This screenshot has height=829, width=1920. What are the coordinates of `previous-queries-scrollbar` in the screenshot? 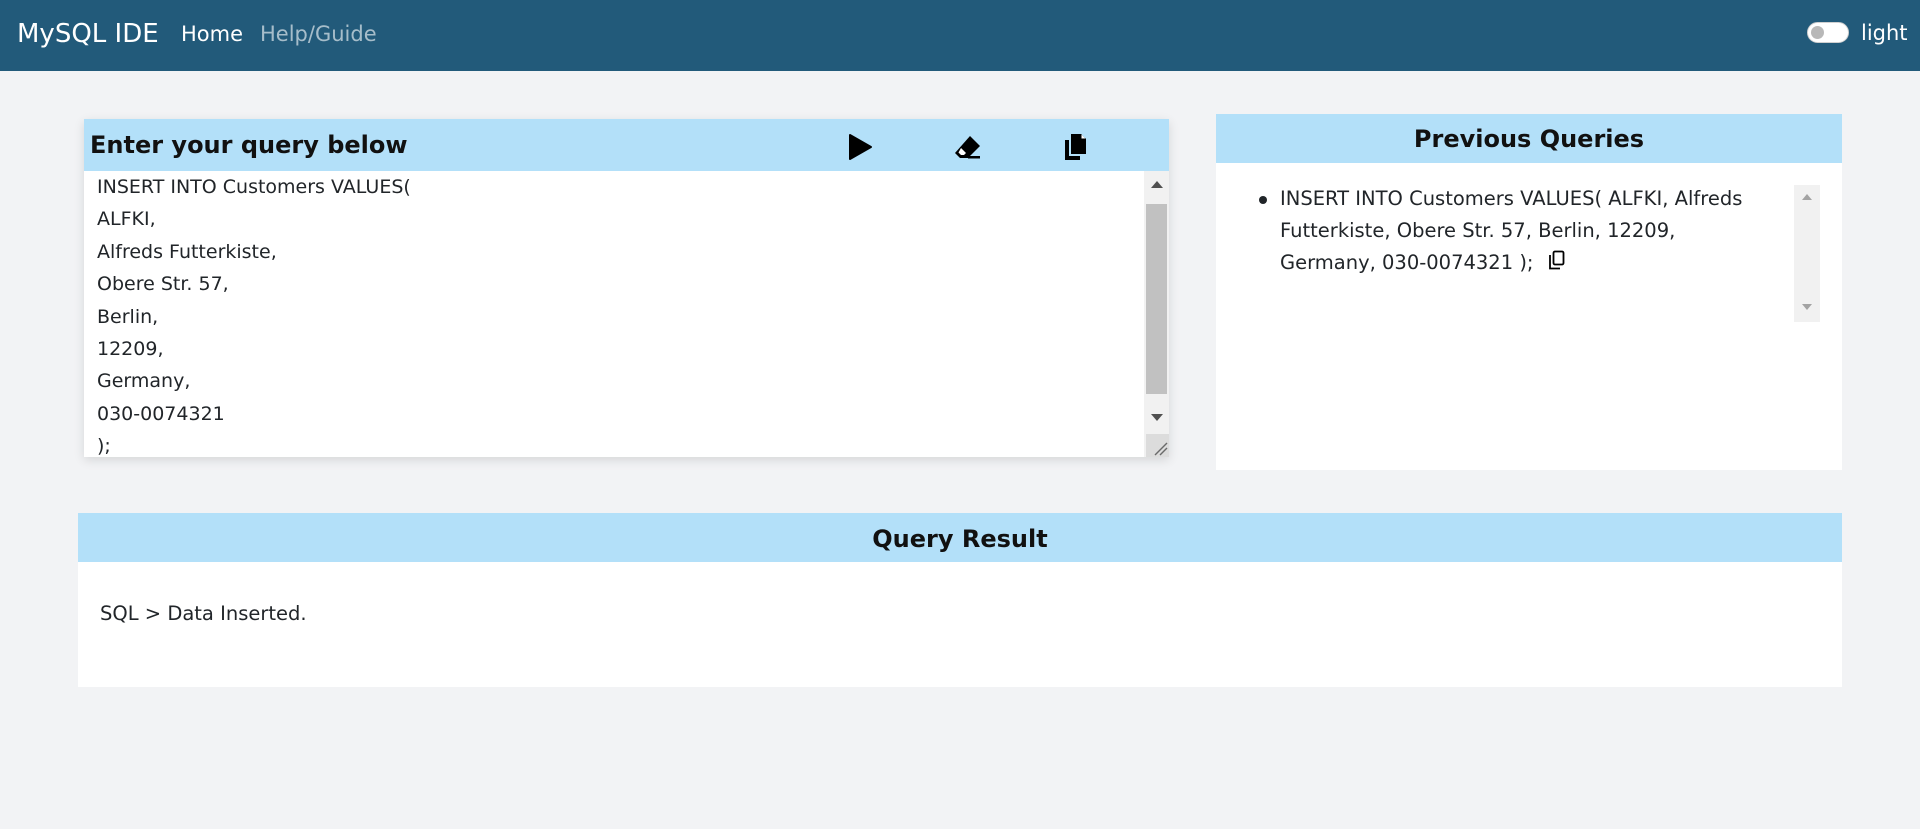 It's located at (1807, 253).